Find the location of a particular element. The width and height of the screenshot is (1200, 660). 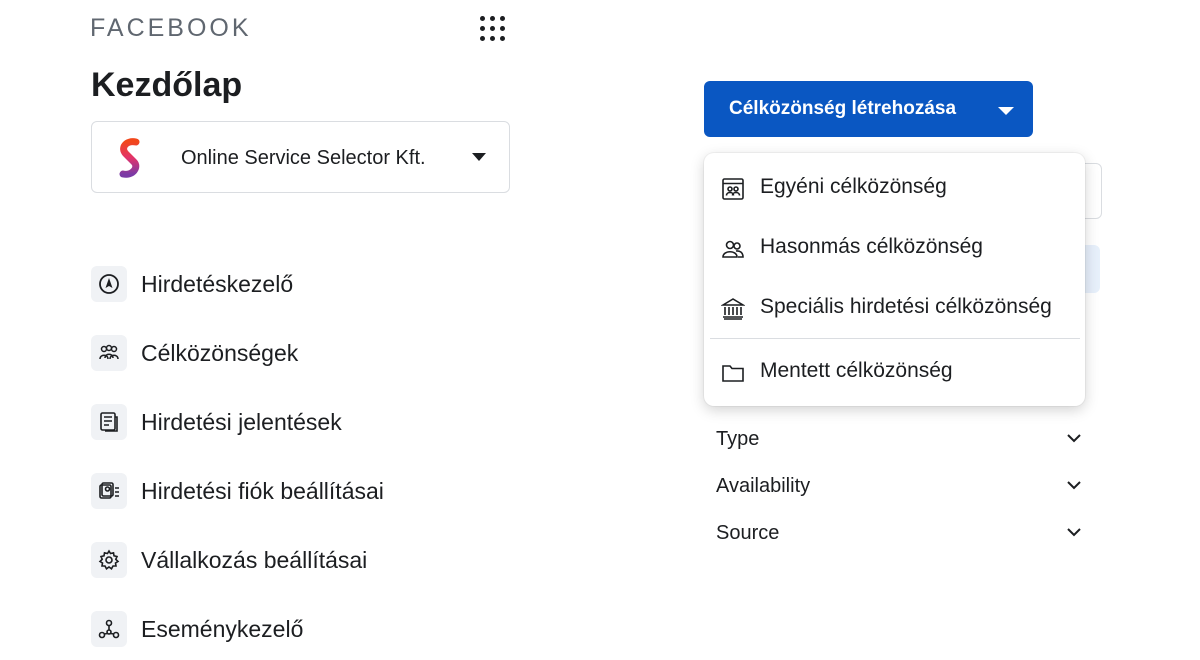

nav-item-ad-account-settings: Hirdetési fiók beállításai is located at coordinates (301, 491).